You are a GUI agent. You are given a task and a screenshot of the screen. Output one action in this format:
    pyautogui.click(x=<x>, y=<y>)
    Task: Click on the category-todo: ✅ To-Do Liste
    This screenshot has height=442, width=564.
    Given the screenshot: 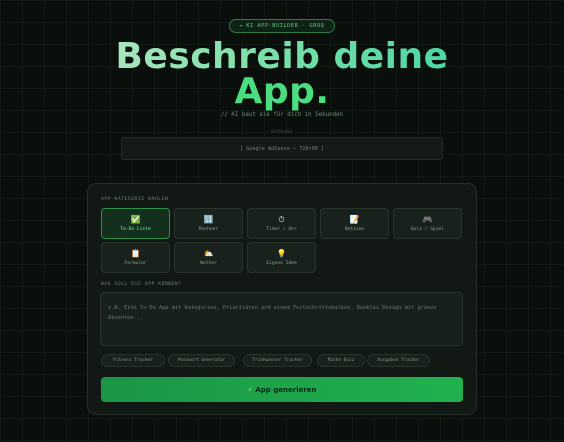 What is the action you would take?
    pyautogui.click(x=135, y=223)
    